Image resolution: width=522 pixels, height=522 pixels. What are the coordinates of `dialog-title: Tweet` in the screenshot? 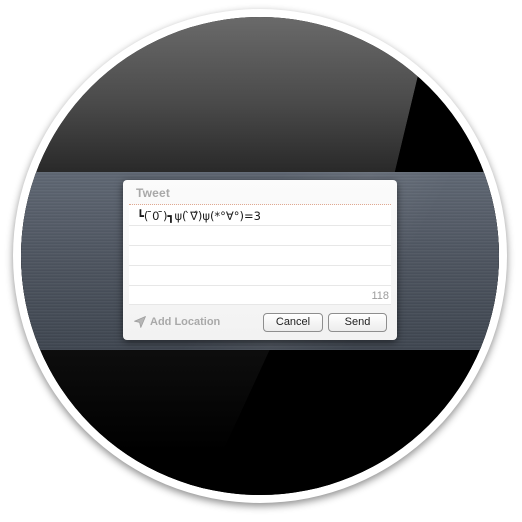 It's located at (153, 193).